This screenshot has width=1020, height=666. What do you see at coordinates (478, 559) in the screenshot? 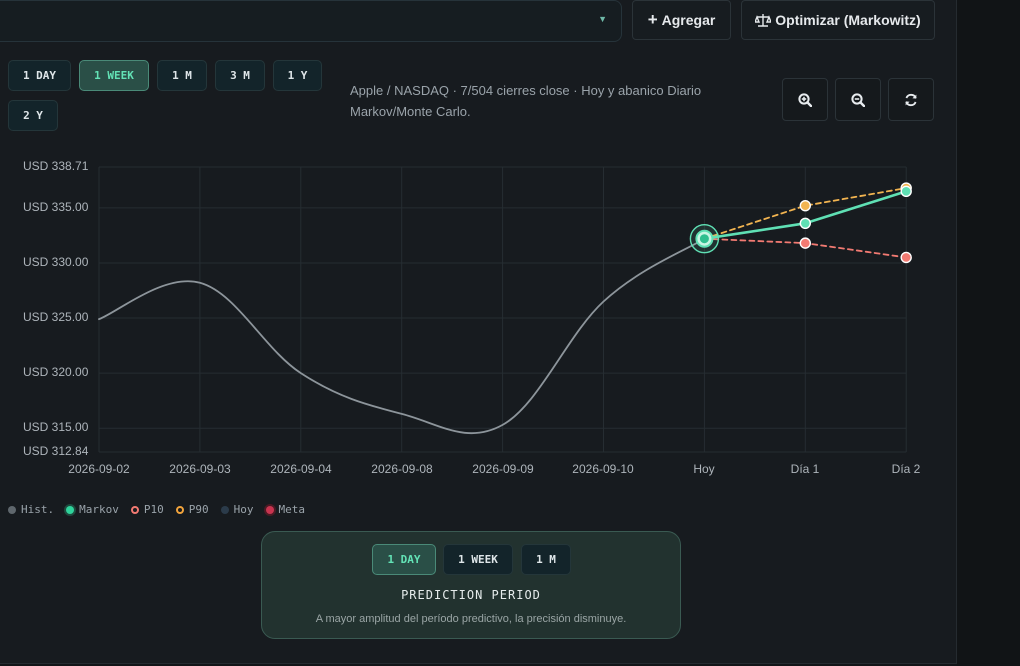
I see `prediction-1-week: 1 WEEK` at bounding box center [478, 559].